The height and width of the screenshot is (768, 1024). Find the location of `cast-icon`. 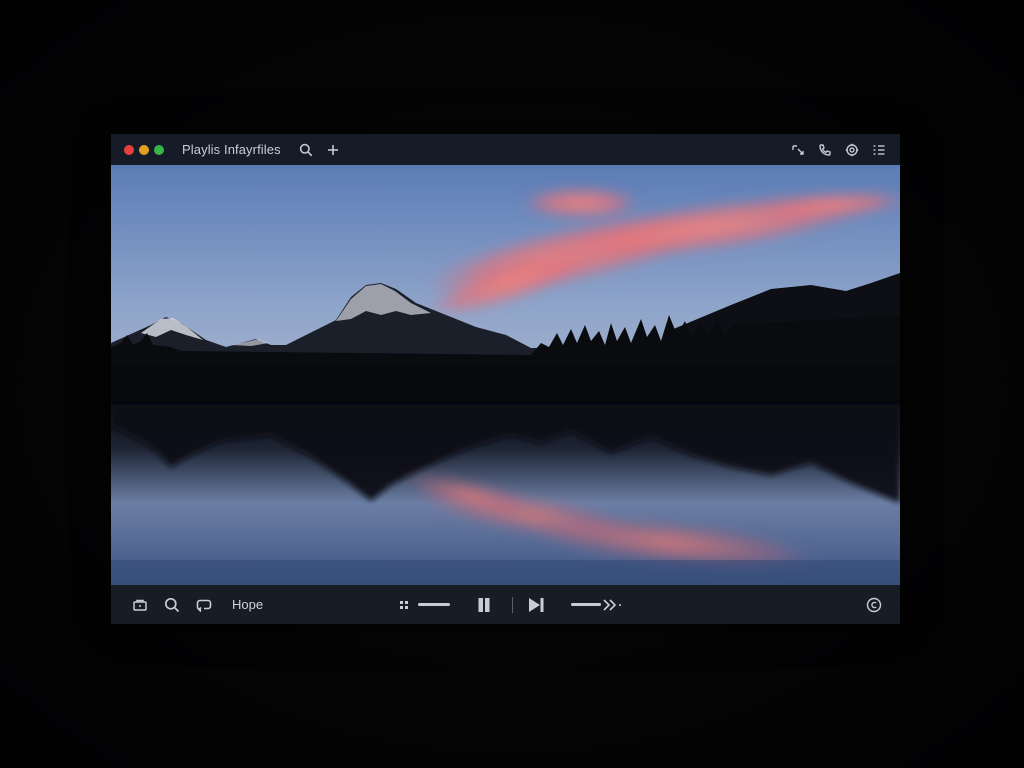

cast-icon is located at coordinates (798, 150).